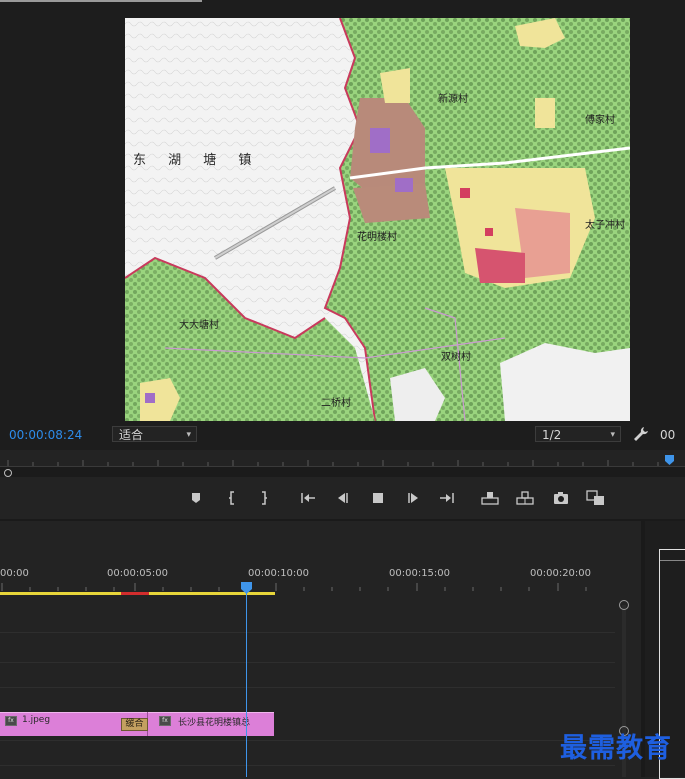  Describe the element at coordinates (596, 498) in the screenshot. I see `button-editor-icon` at that location.